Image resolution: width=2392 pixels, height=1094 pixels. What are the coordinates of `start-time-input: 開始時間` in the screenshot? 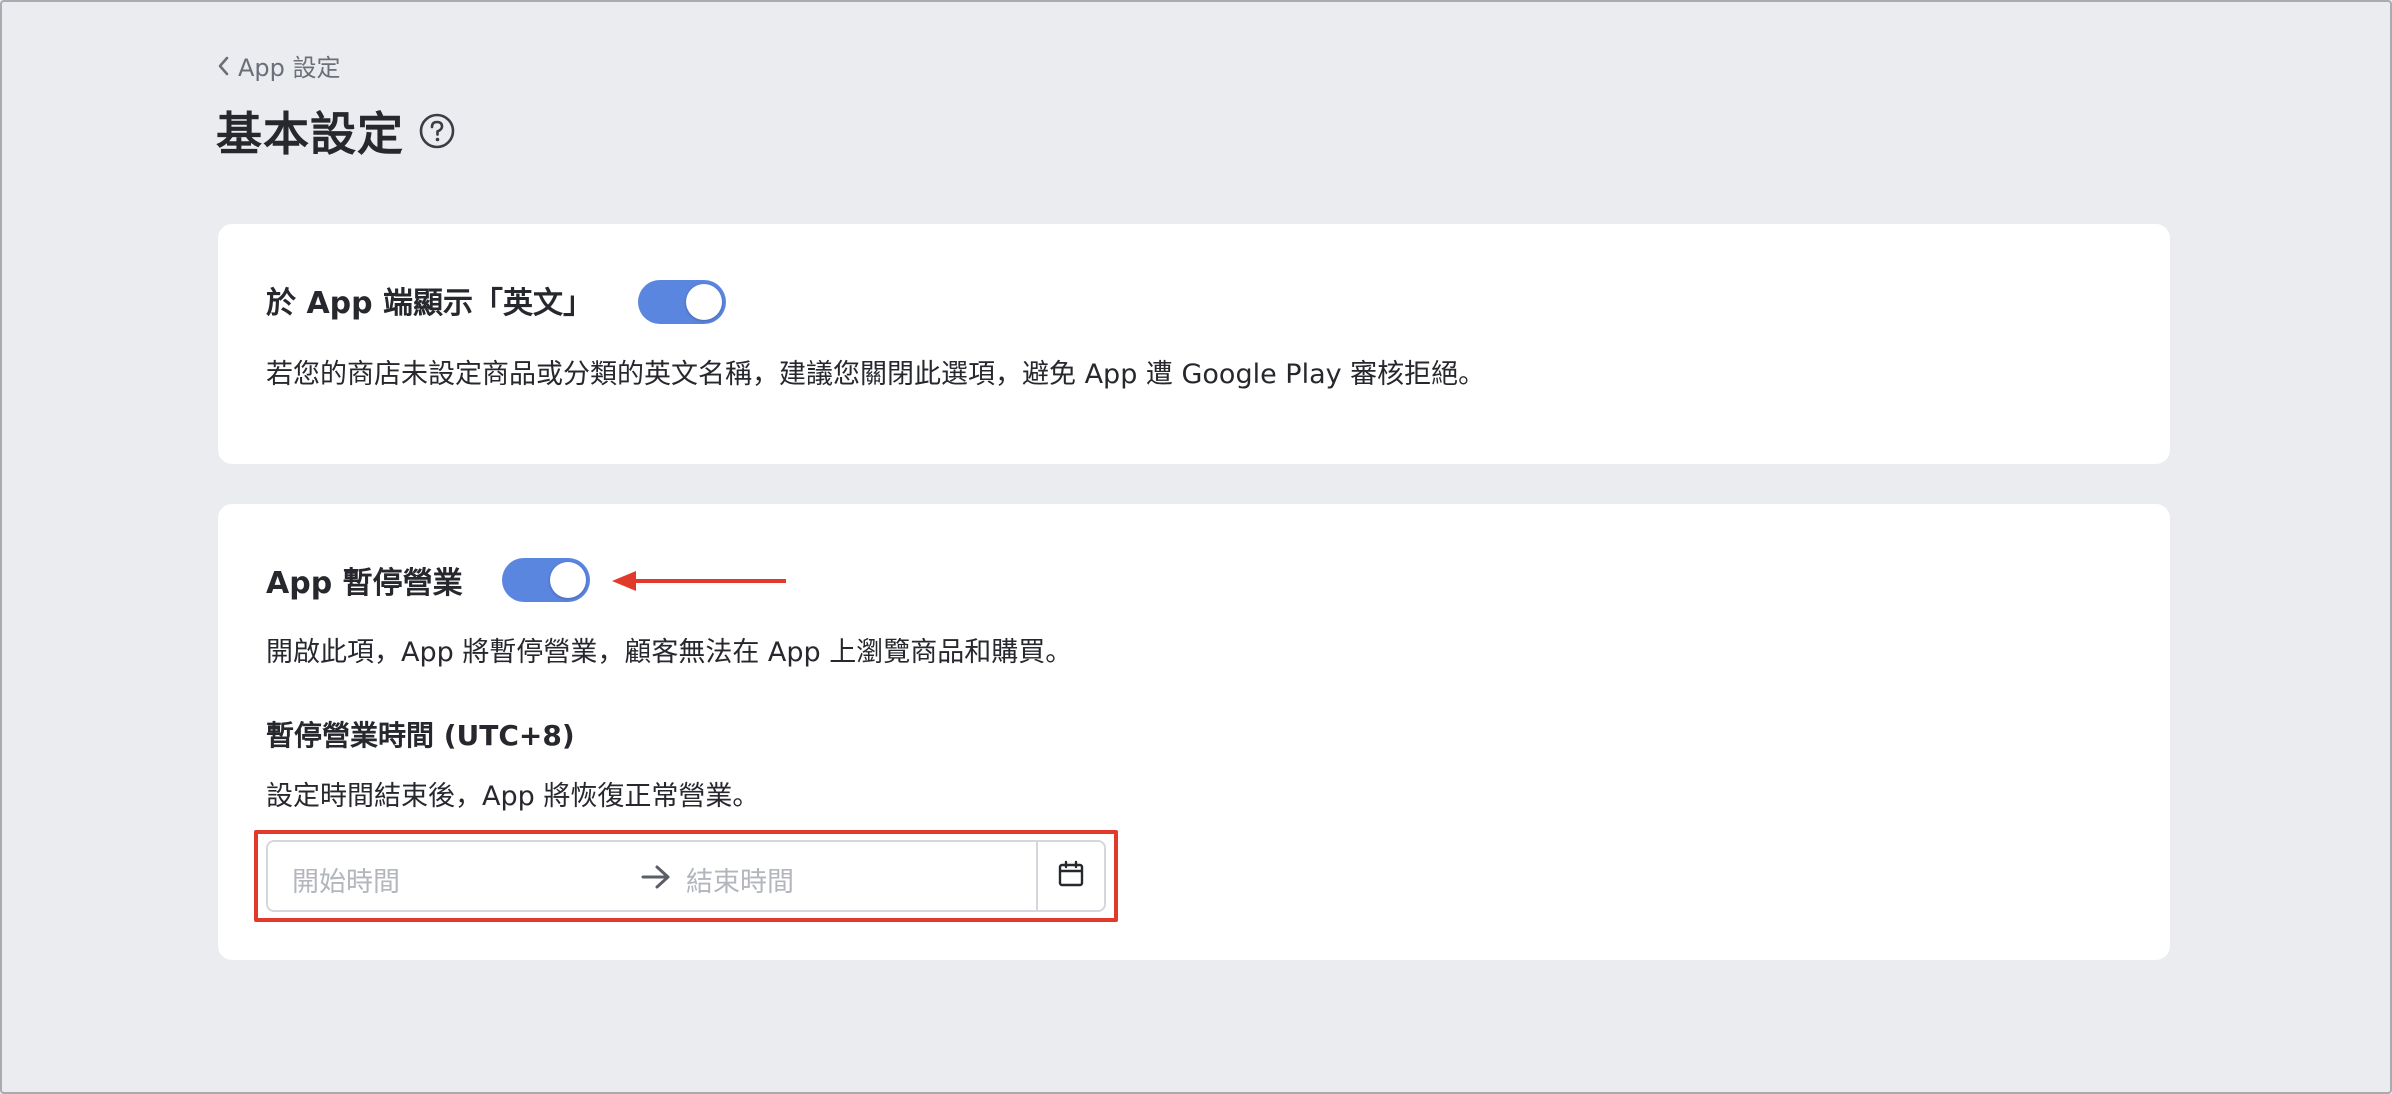 It's located at (346, 879).